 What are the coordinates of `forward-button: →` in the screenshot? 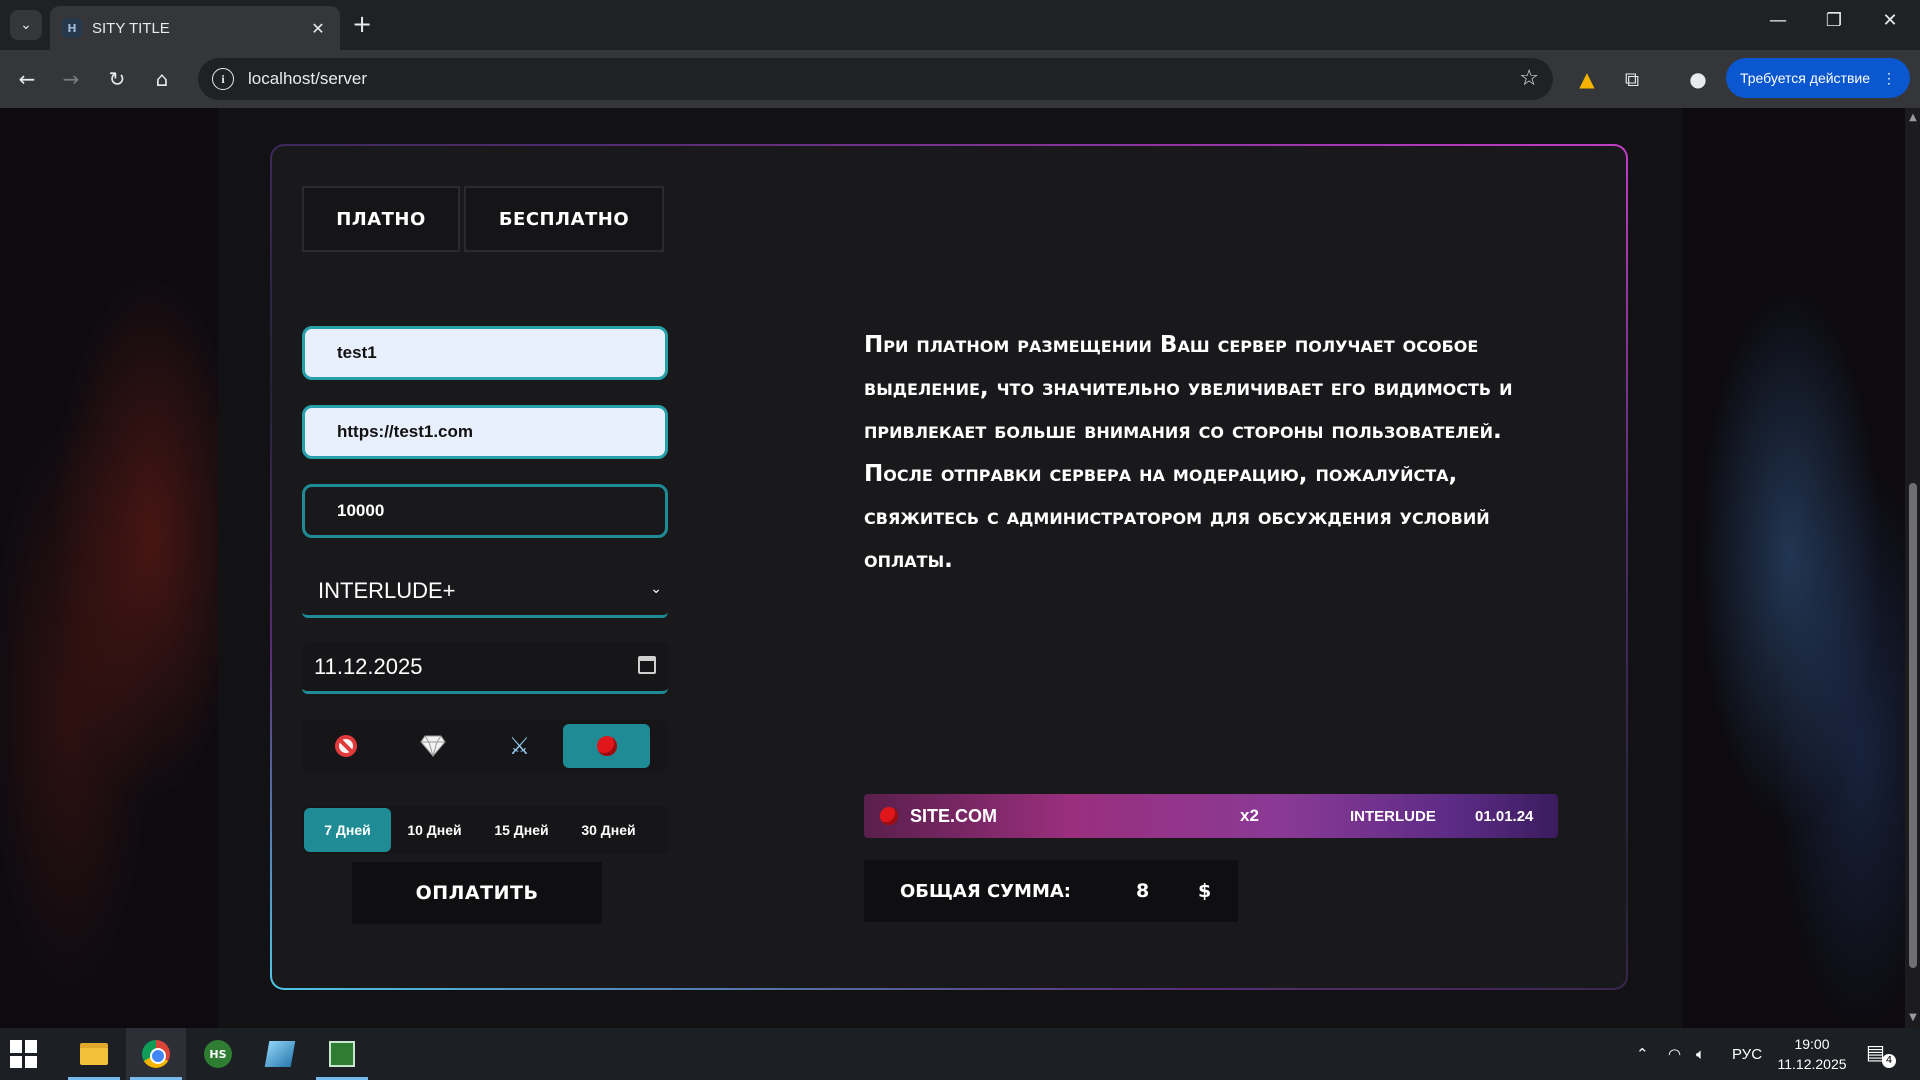 It's located at (71, 79).